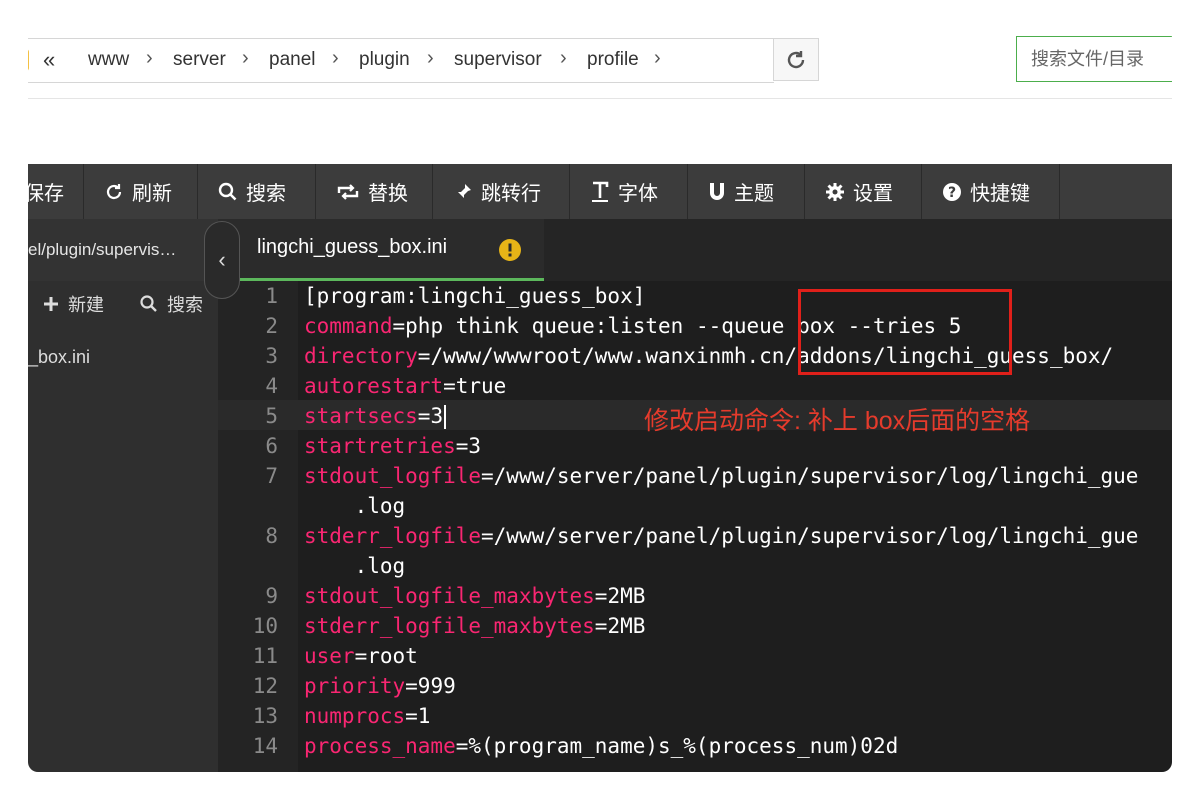  I want to click on red-highlight-box, so click(905, 332).